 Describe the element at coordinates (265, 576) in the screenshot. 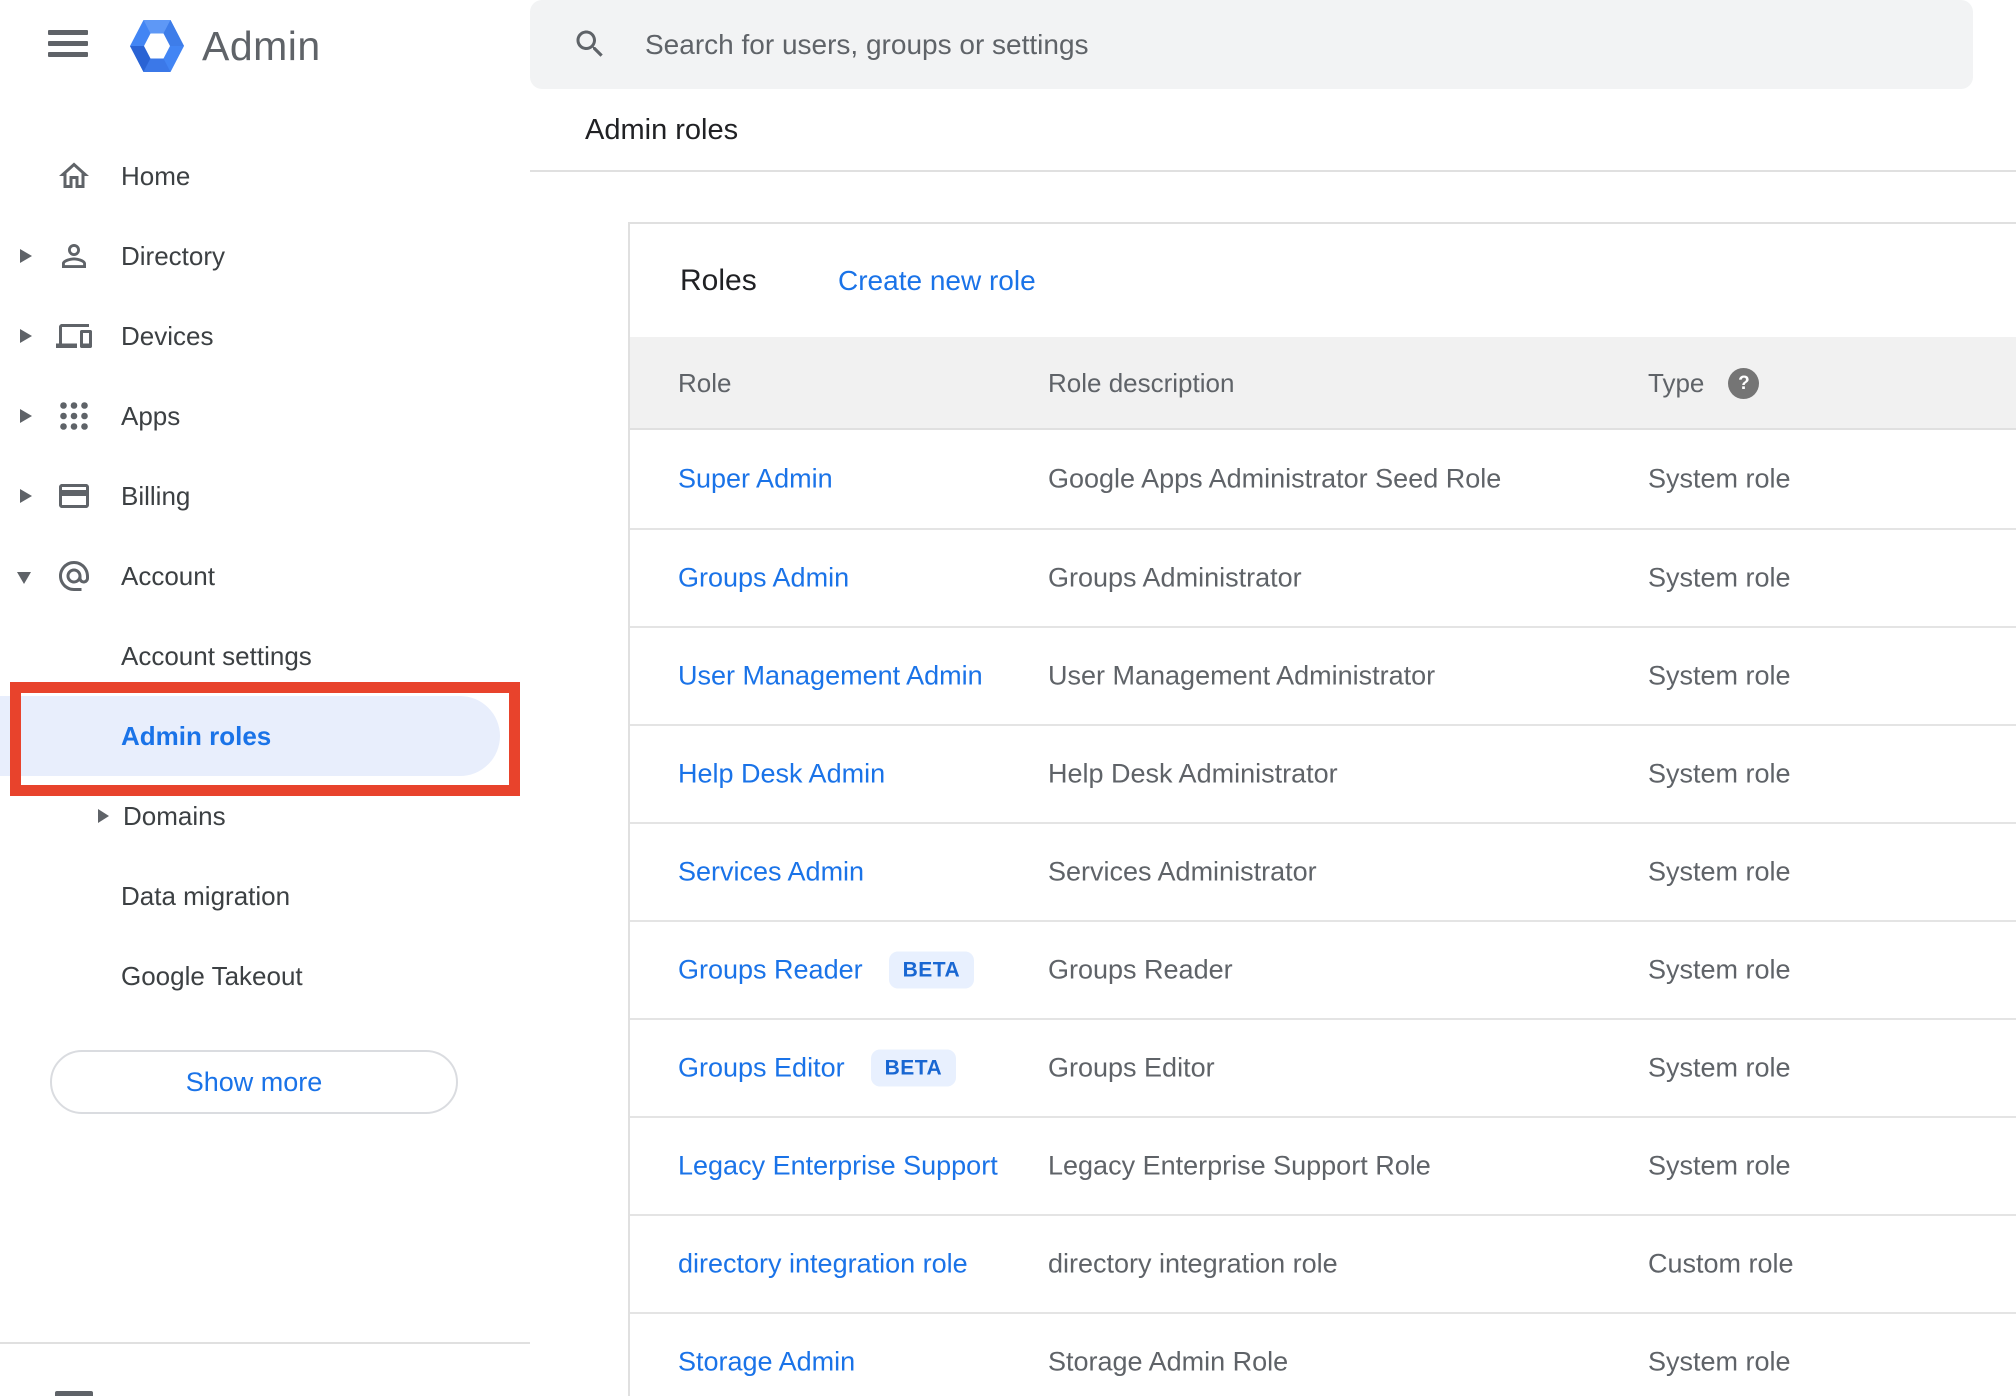

I see `sidebar-item-account: Account` at that location.